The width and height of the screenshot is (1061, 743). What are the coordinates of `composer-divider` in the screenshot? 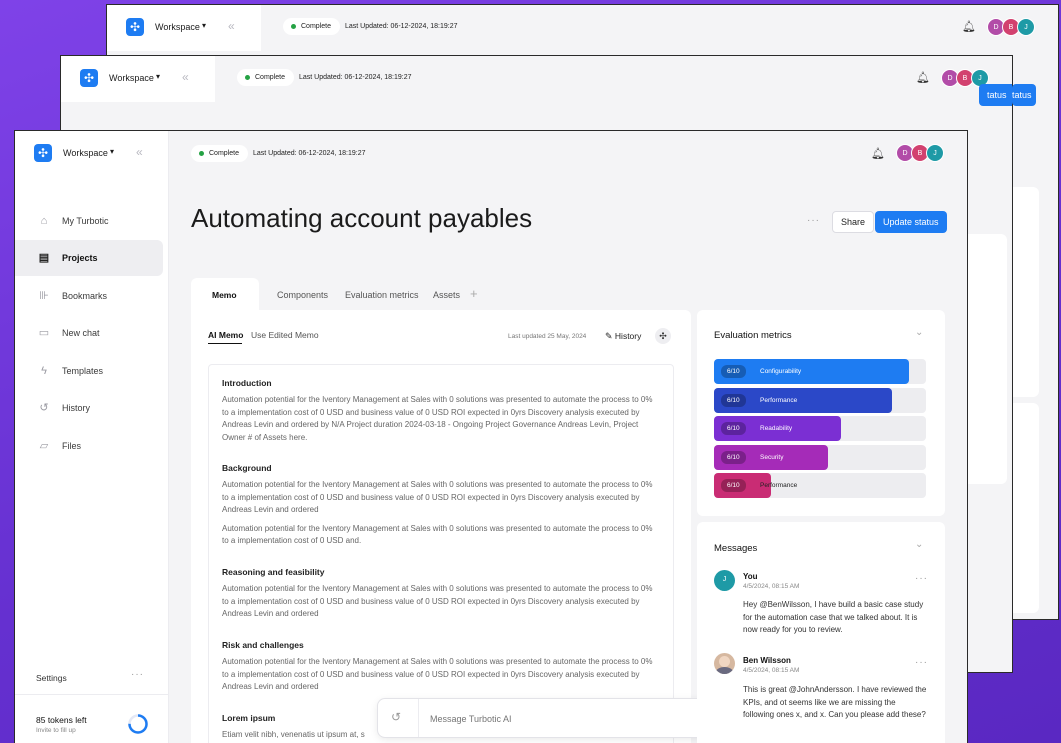 It's located at (418, 718).